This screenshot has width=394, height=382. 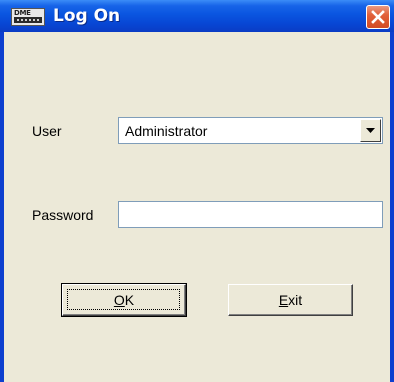 I want to click on dme-app-icon: DME, so click(x=28, y=17).